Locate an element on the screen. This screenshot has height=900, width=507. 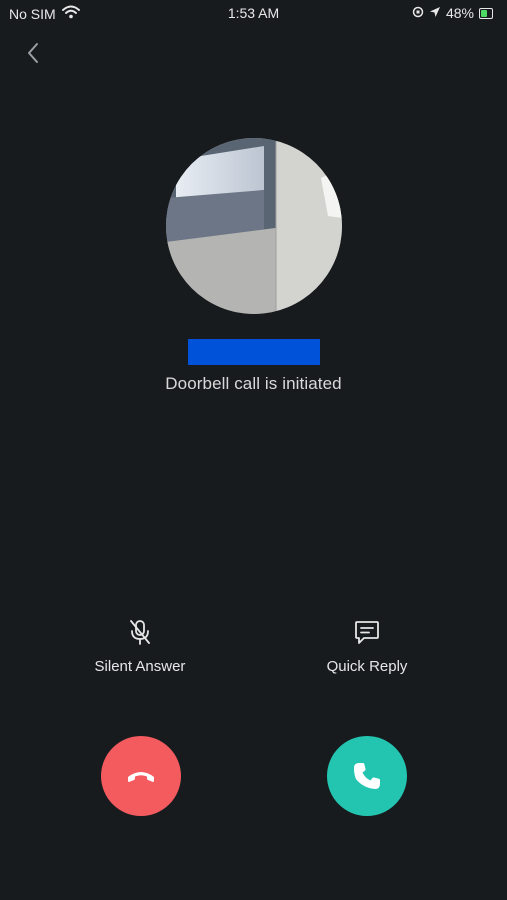
caller-avatar is located at coordinates (254, 226).